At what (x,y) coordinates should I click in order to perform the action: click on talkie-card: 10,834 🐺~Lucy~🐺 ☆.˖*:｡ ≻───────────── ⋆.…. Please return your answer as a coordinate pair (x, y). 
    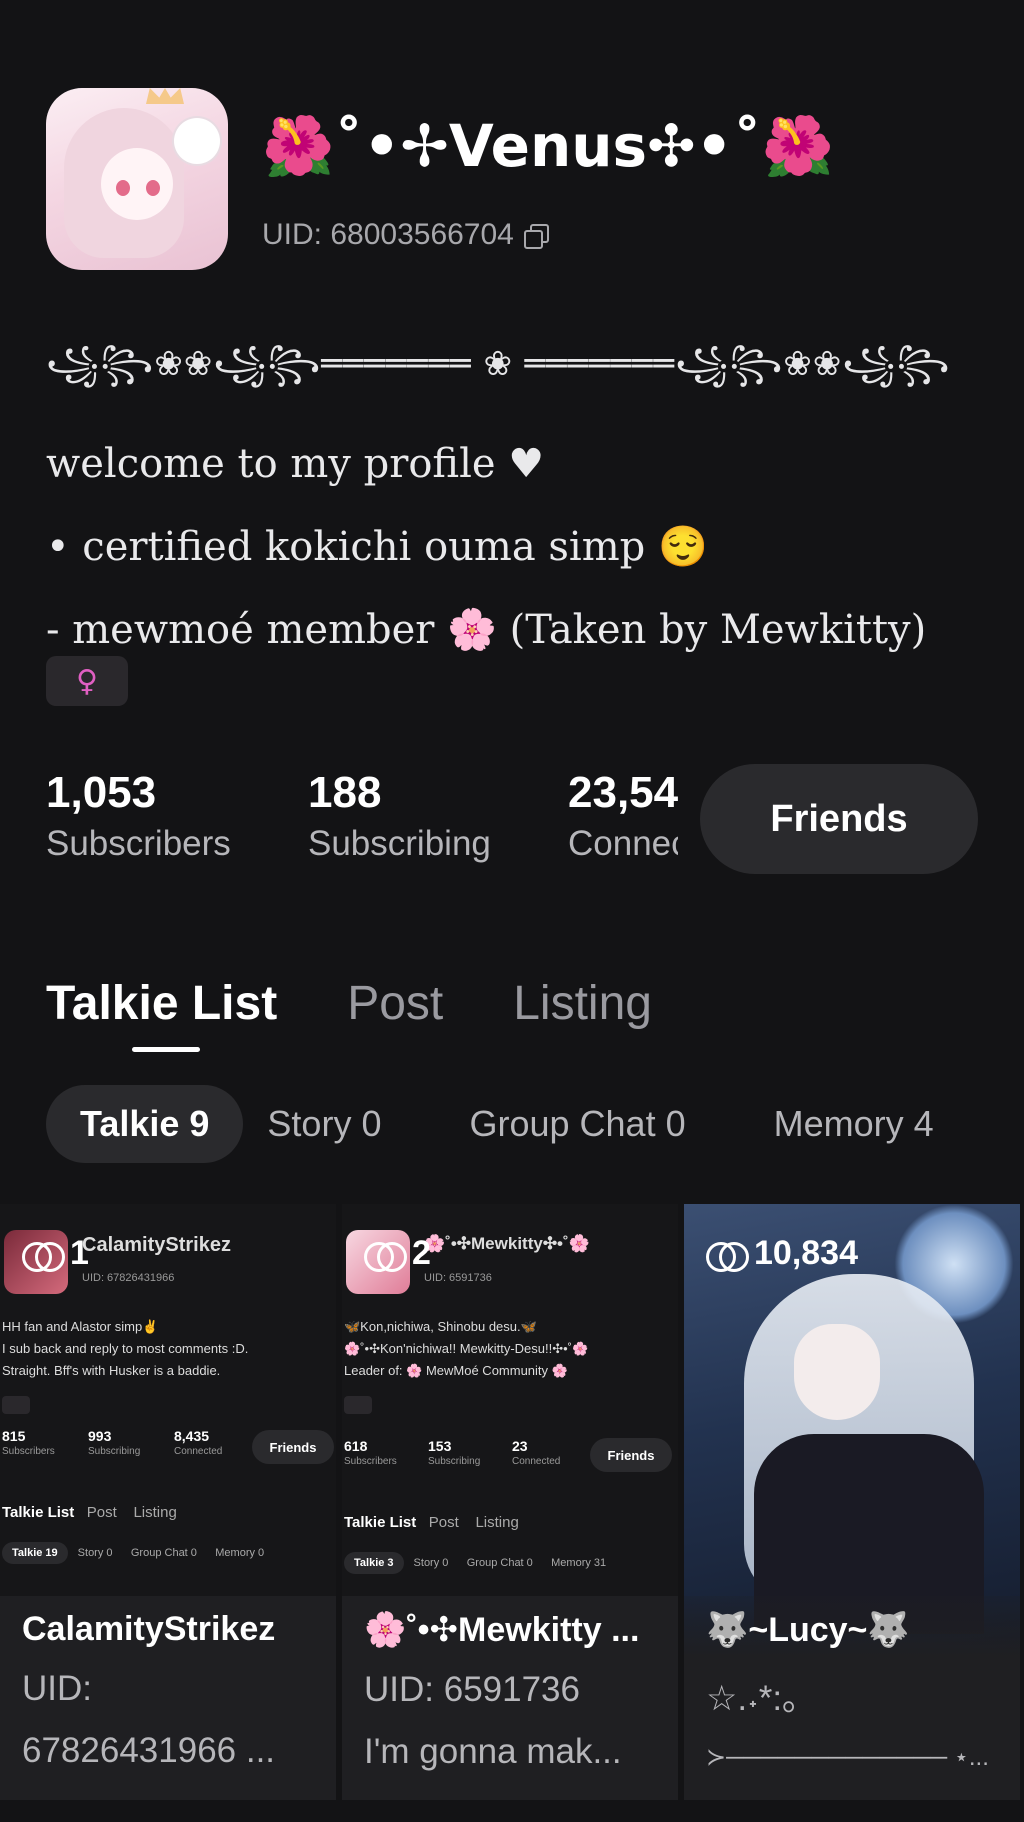
    Looking at the image, I should click on (852, 1502).